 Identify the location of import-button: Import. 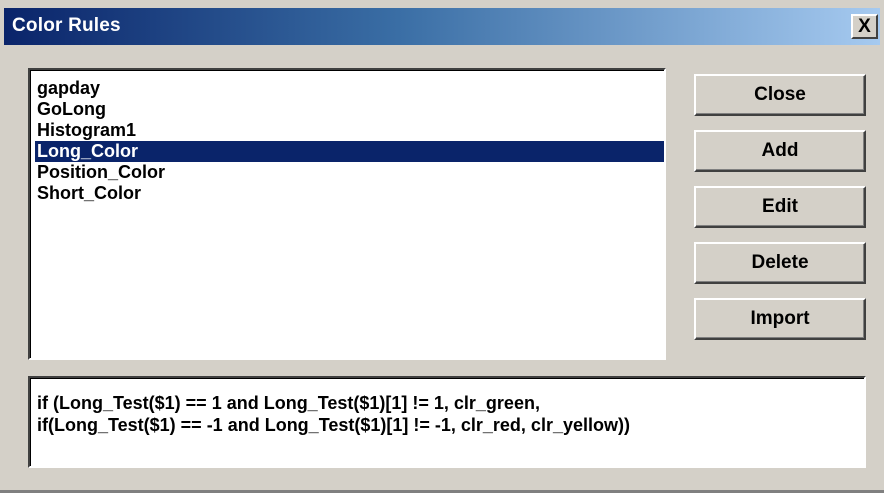
(780, 319).